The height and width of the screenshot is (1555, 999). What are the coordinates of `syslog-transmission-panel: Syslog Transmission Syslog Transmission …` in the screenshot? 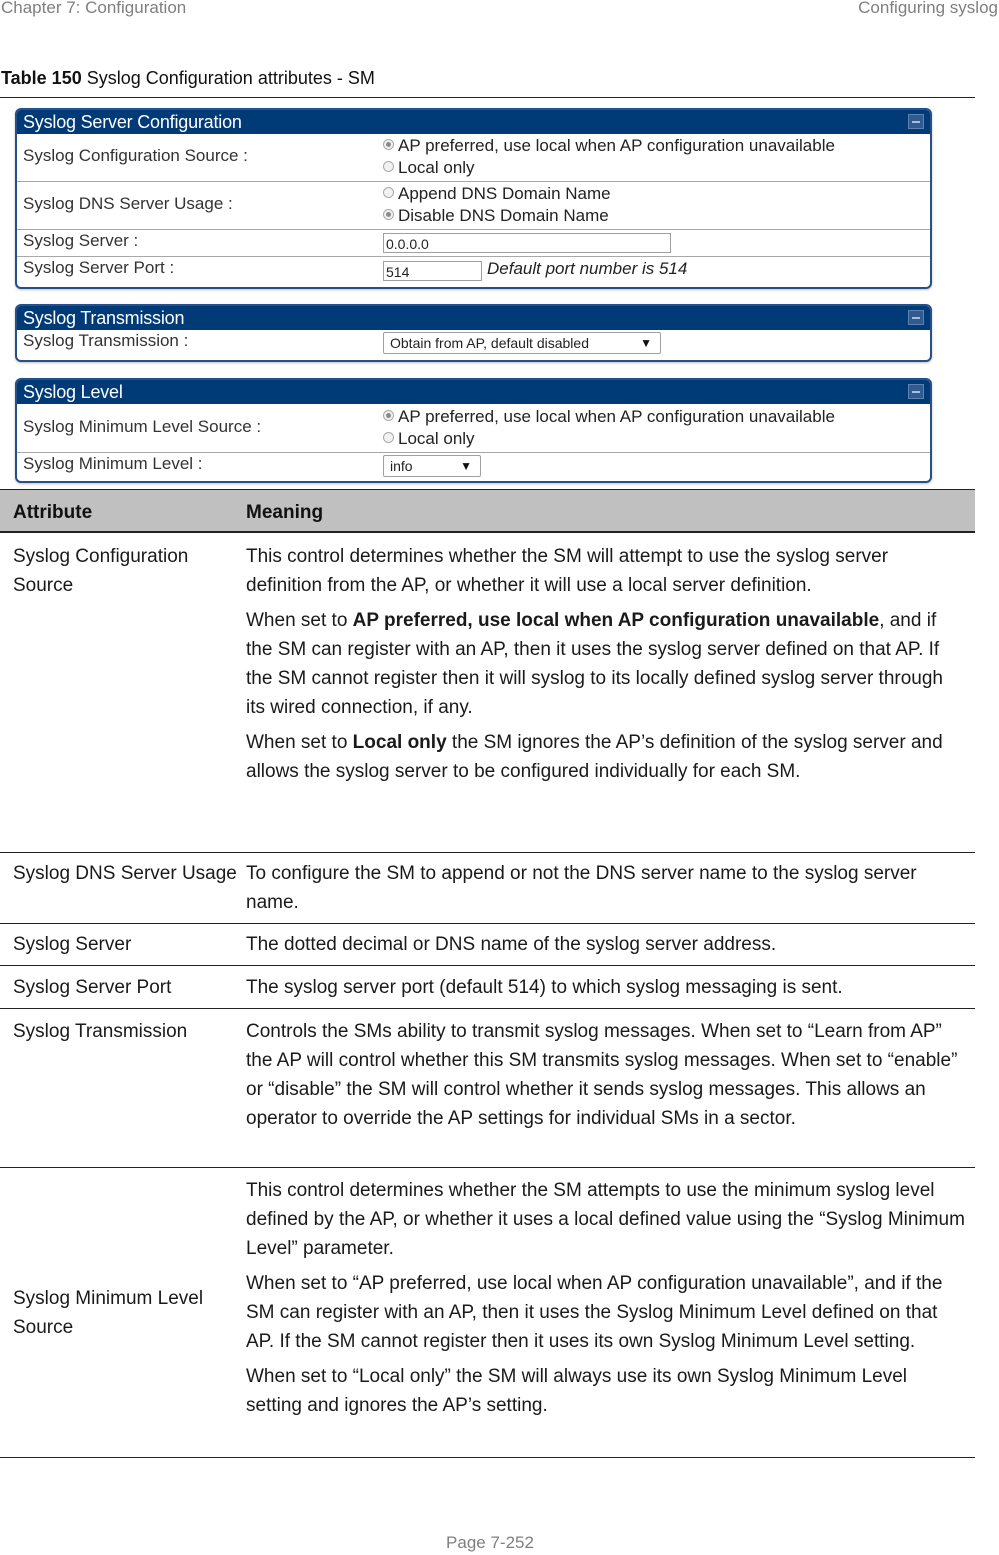 It's located at (473, 333).